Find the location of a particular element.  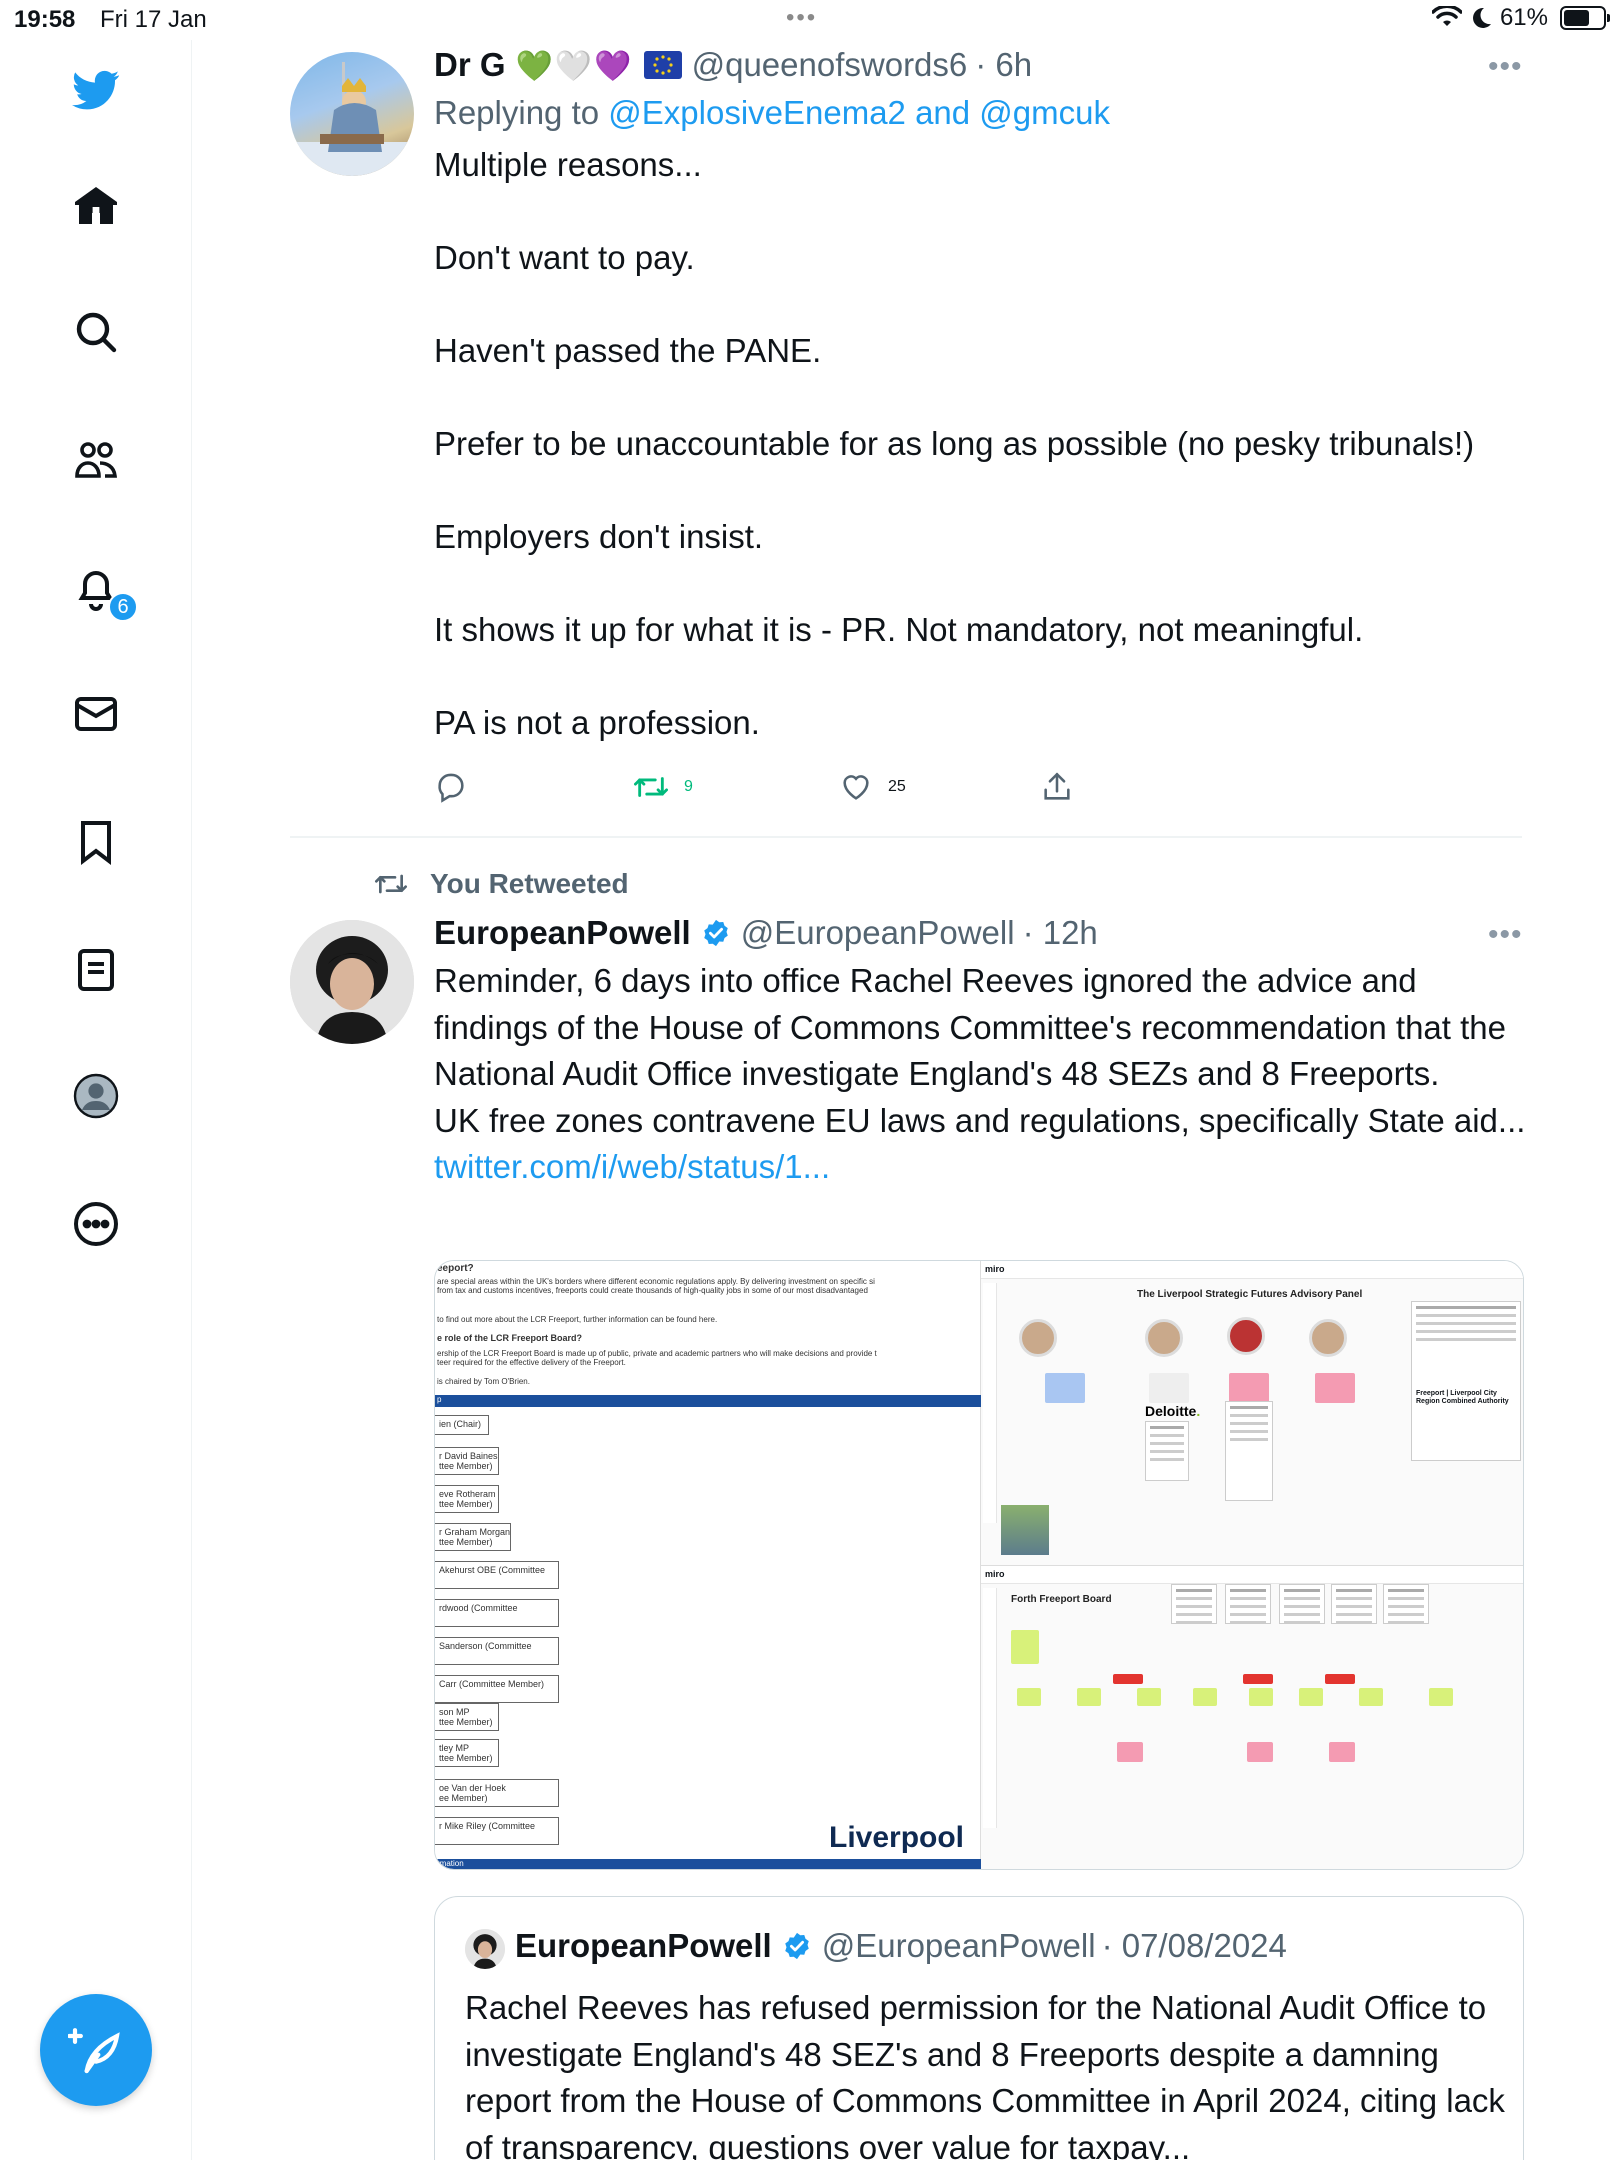

member-box: rdwood (Committee is located at coordinates (497, 1613).